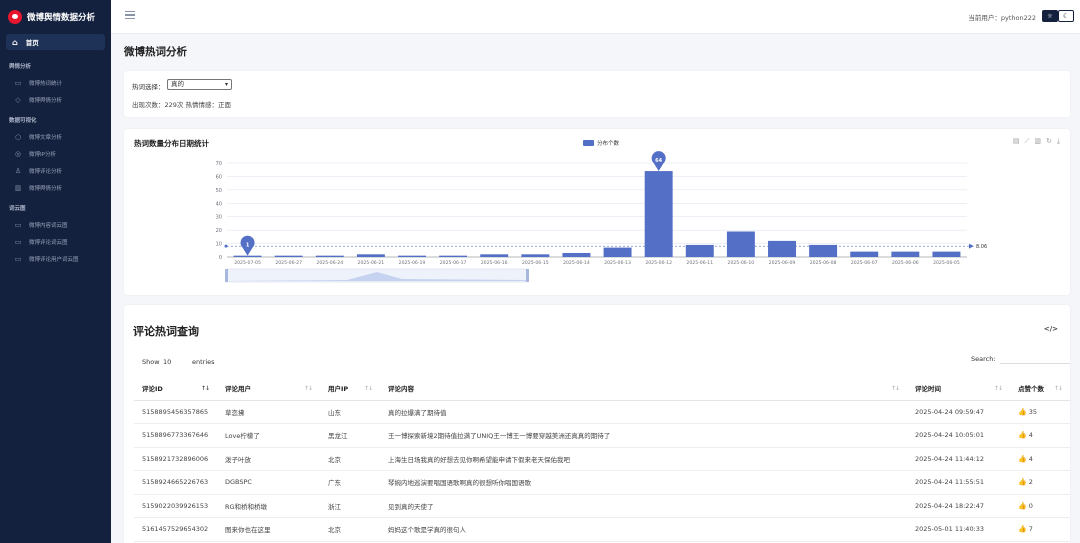 The height and width of the screenshot is (543, 1080). I want to click on sidebar-group-label: 词云图, so click(17, 209).